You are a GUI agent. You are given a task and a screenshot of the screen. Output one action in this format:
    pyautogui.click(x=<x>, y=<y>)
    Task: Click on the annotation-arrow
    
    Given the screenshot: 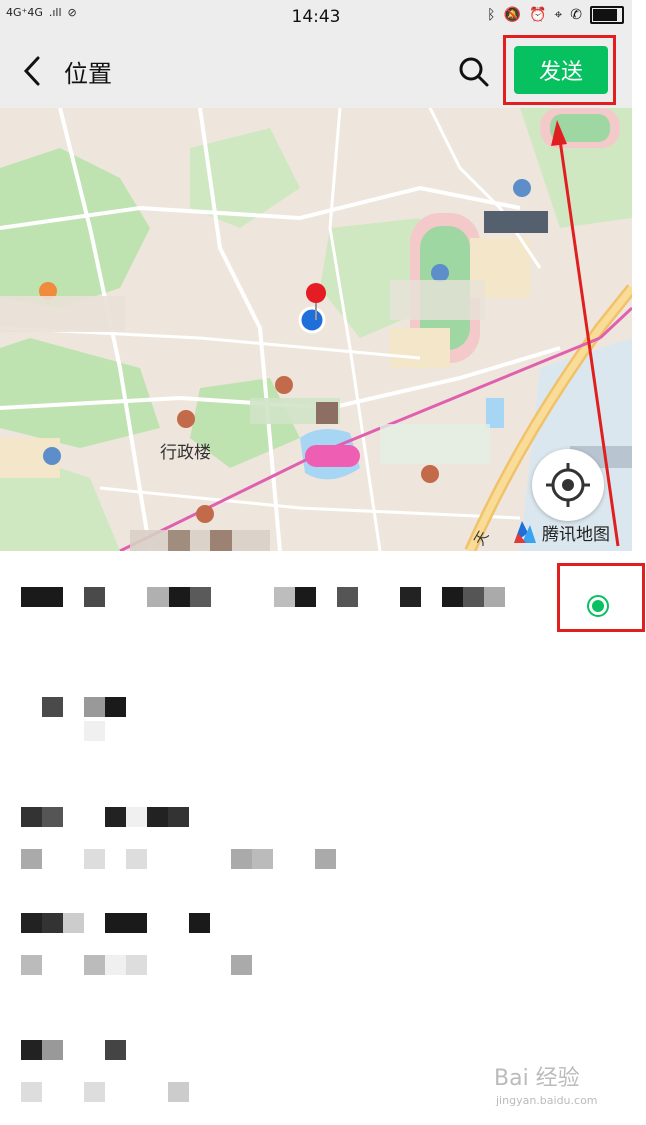 What is the action you would take?
    pyautogui.click(x=585, y=333)
    